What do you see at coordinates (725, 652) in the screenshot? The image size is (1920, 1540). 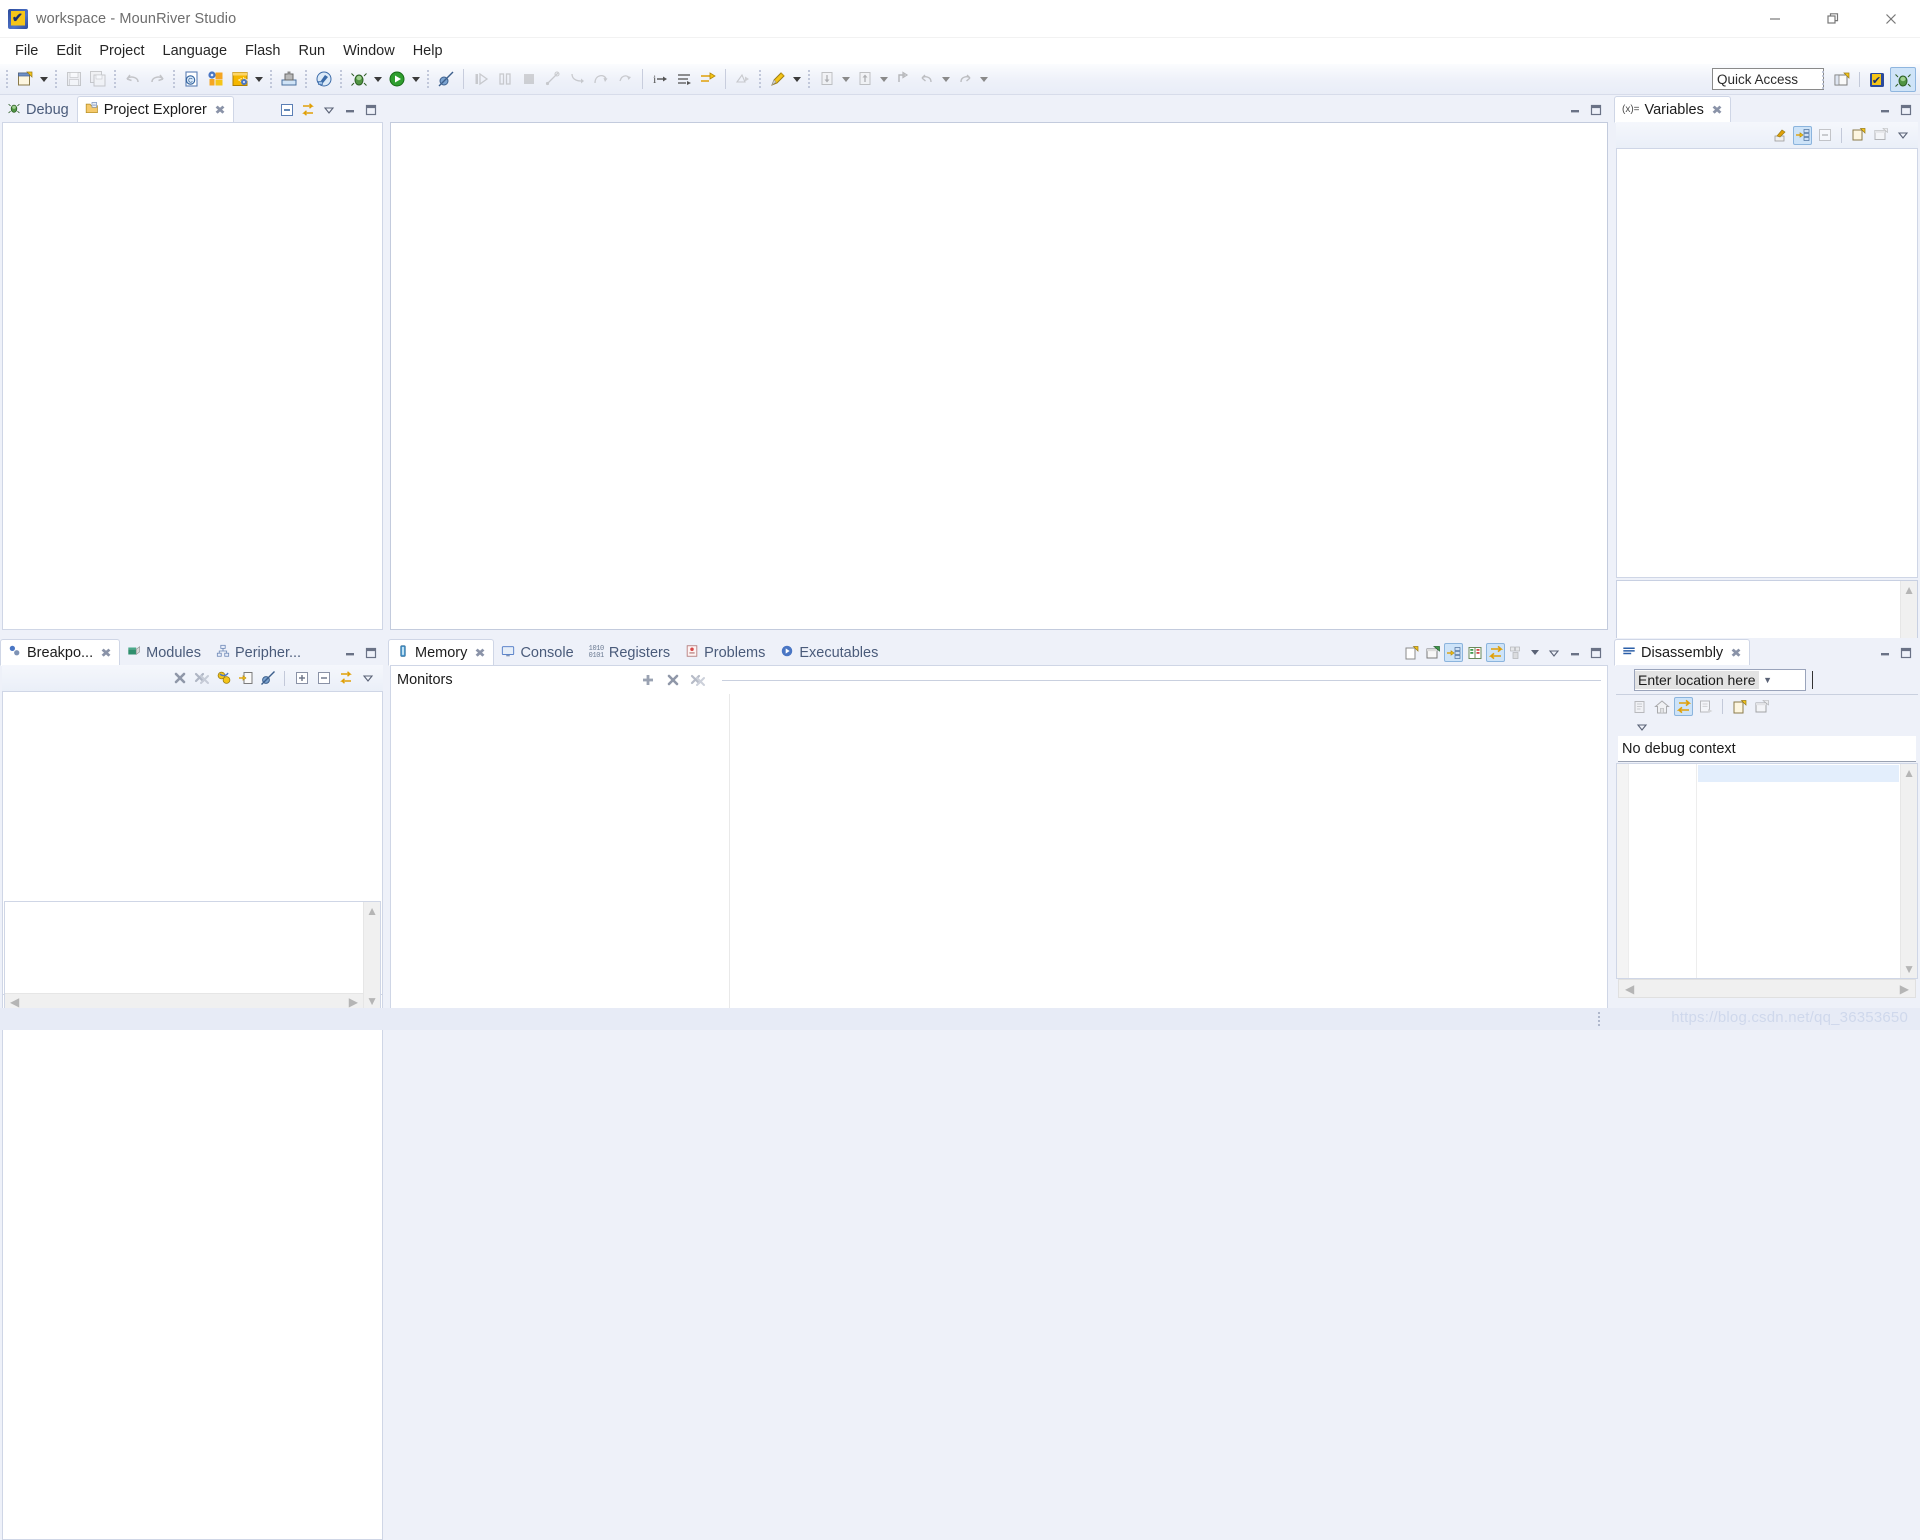 I see `tab-problems: Problems` at bounding box center [725, 652].